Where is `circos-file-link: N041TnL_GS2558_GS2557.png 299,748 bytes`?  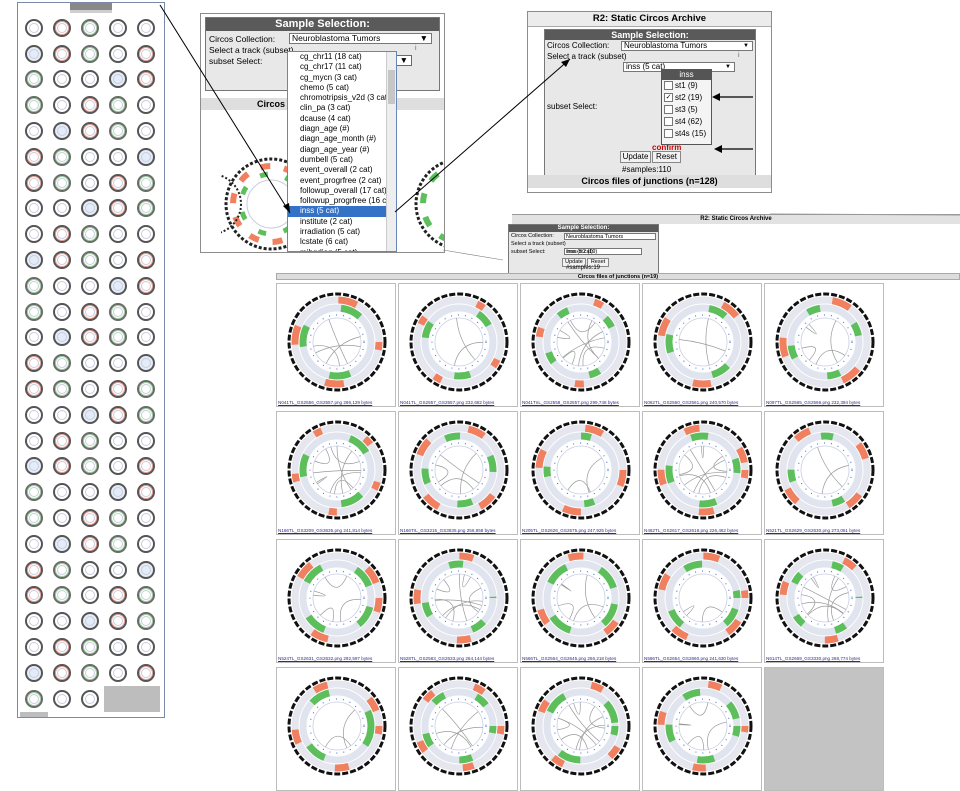
circos-file-link: N041TnL_GS2558_GS2557.png 299,748 bytes is located at coordinates (570, 402).